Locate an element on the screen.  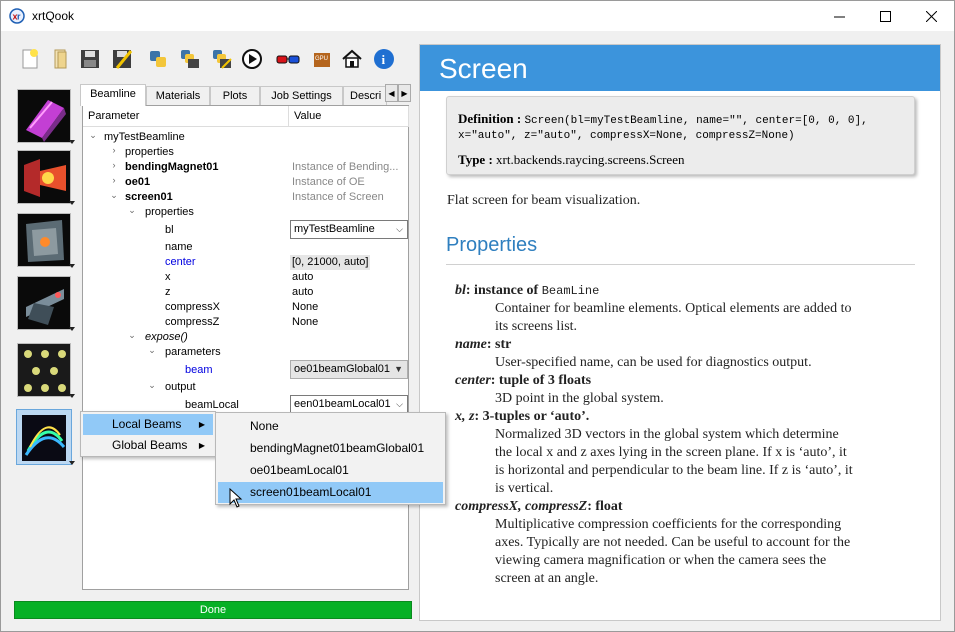
save-icon is located at coordinates (90, 59).